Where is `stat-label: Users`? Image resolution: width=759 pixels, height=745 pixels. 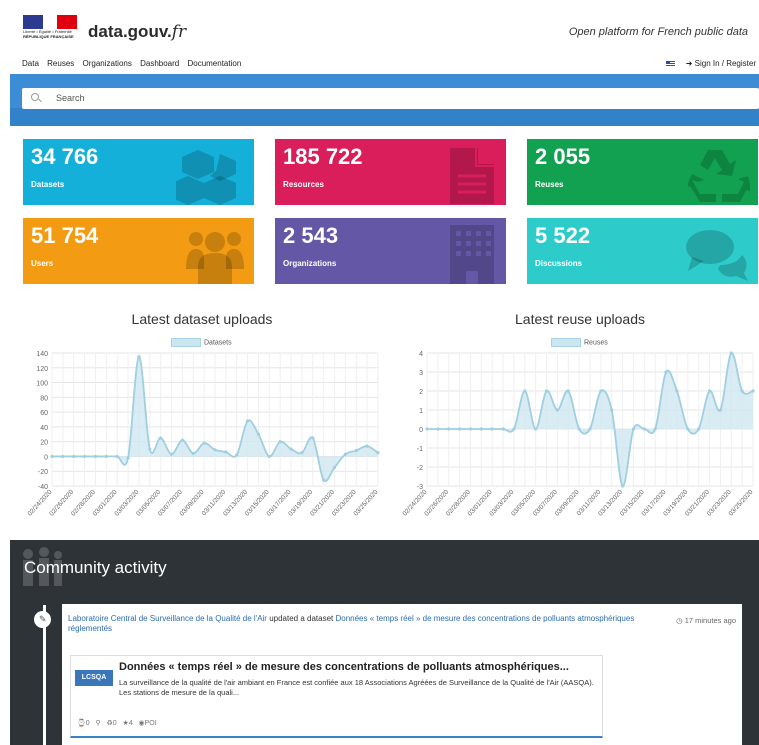
stat-label: Users is located at coordinates (42, 263).